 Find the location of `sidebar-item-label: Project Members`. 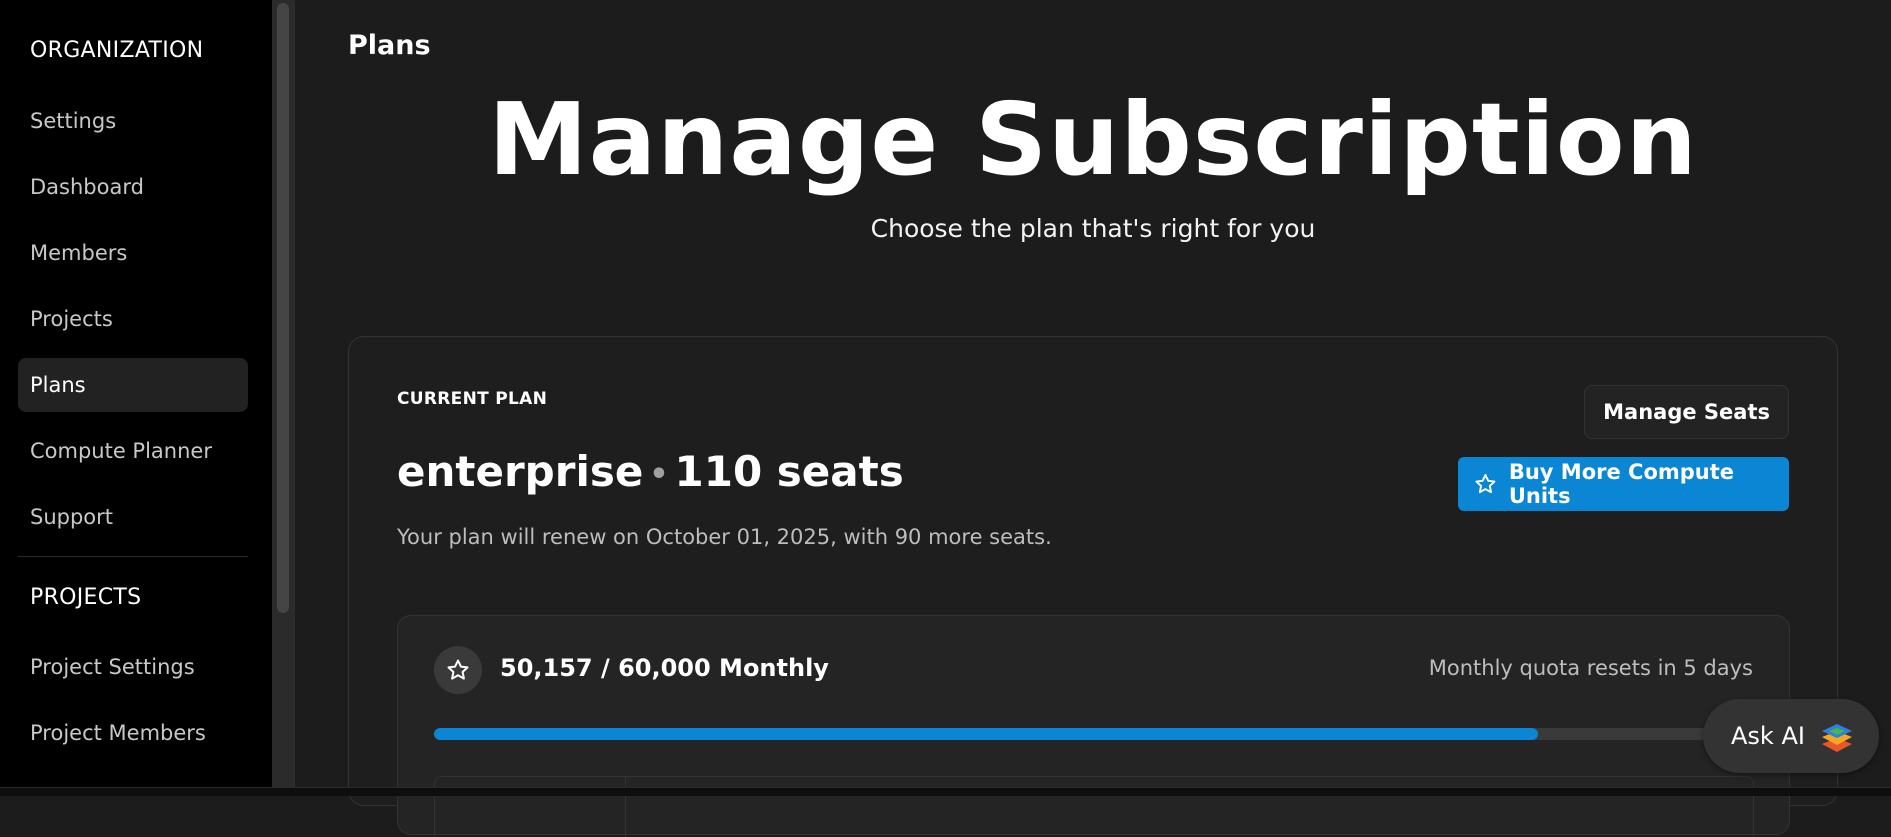

sidebar-item-label: Project Members is located at coordinates (118, 733).